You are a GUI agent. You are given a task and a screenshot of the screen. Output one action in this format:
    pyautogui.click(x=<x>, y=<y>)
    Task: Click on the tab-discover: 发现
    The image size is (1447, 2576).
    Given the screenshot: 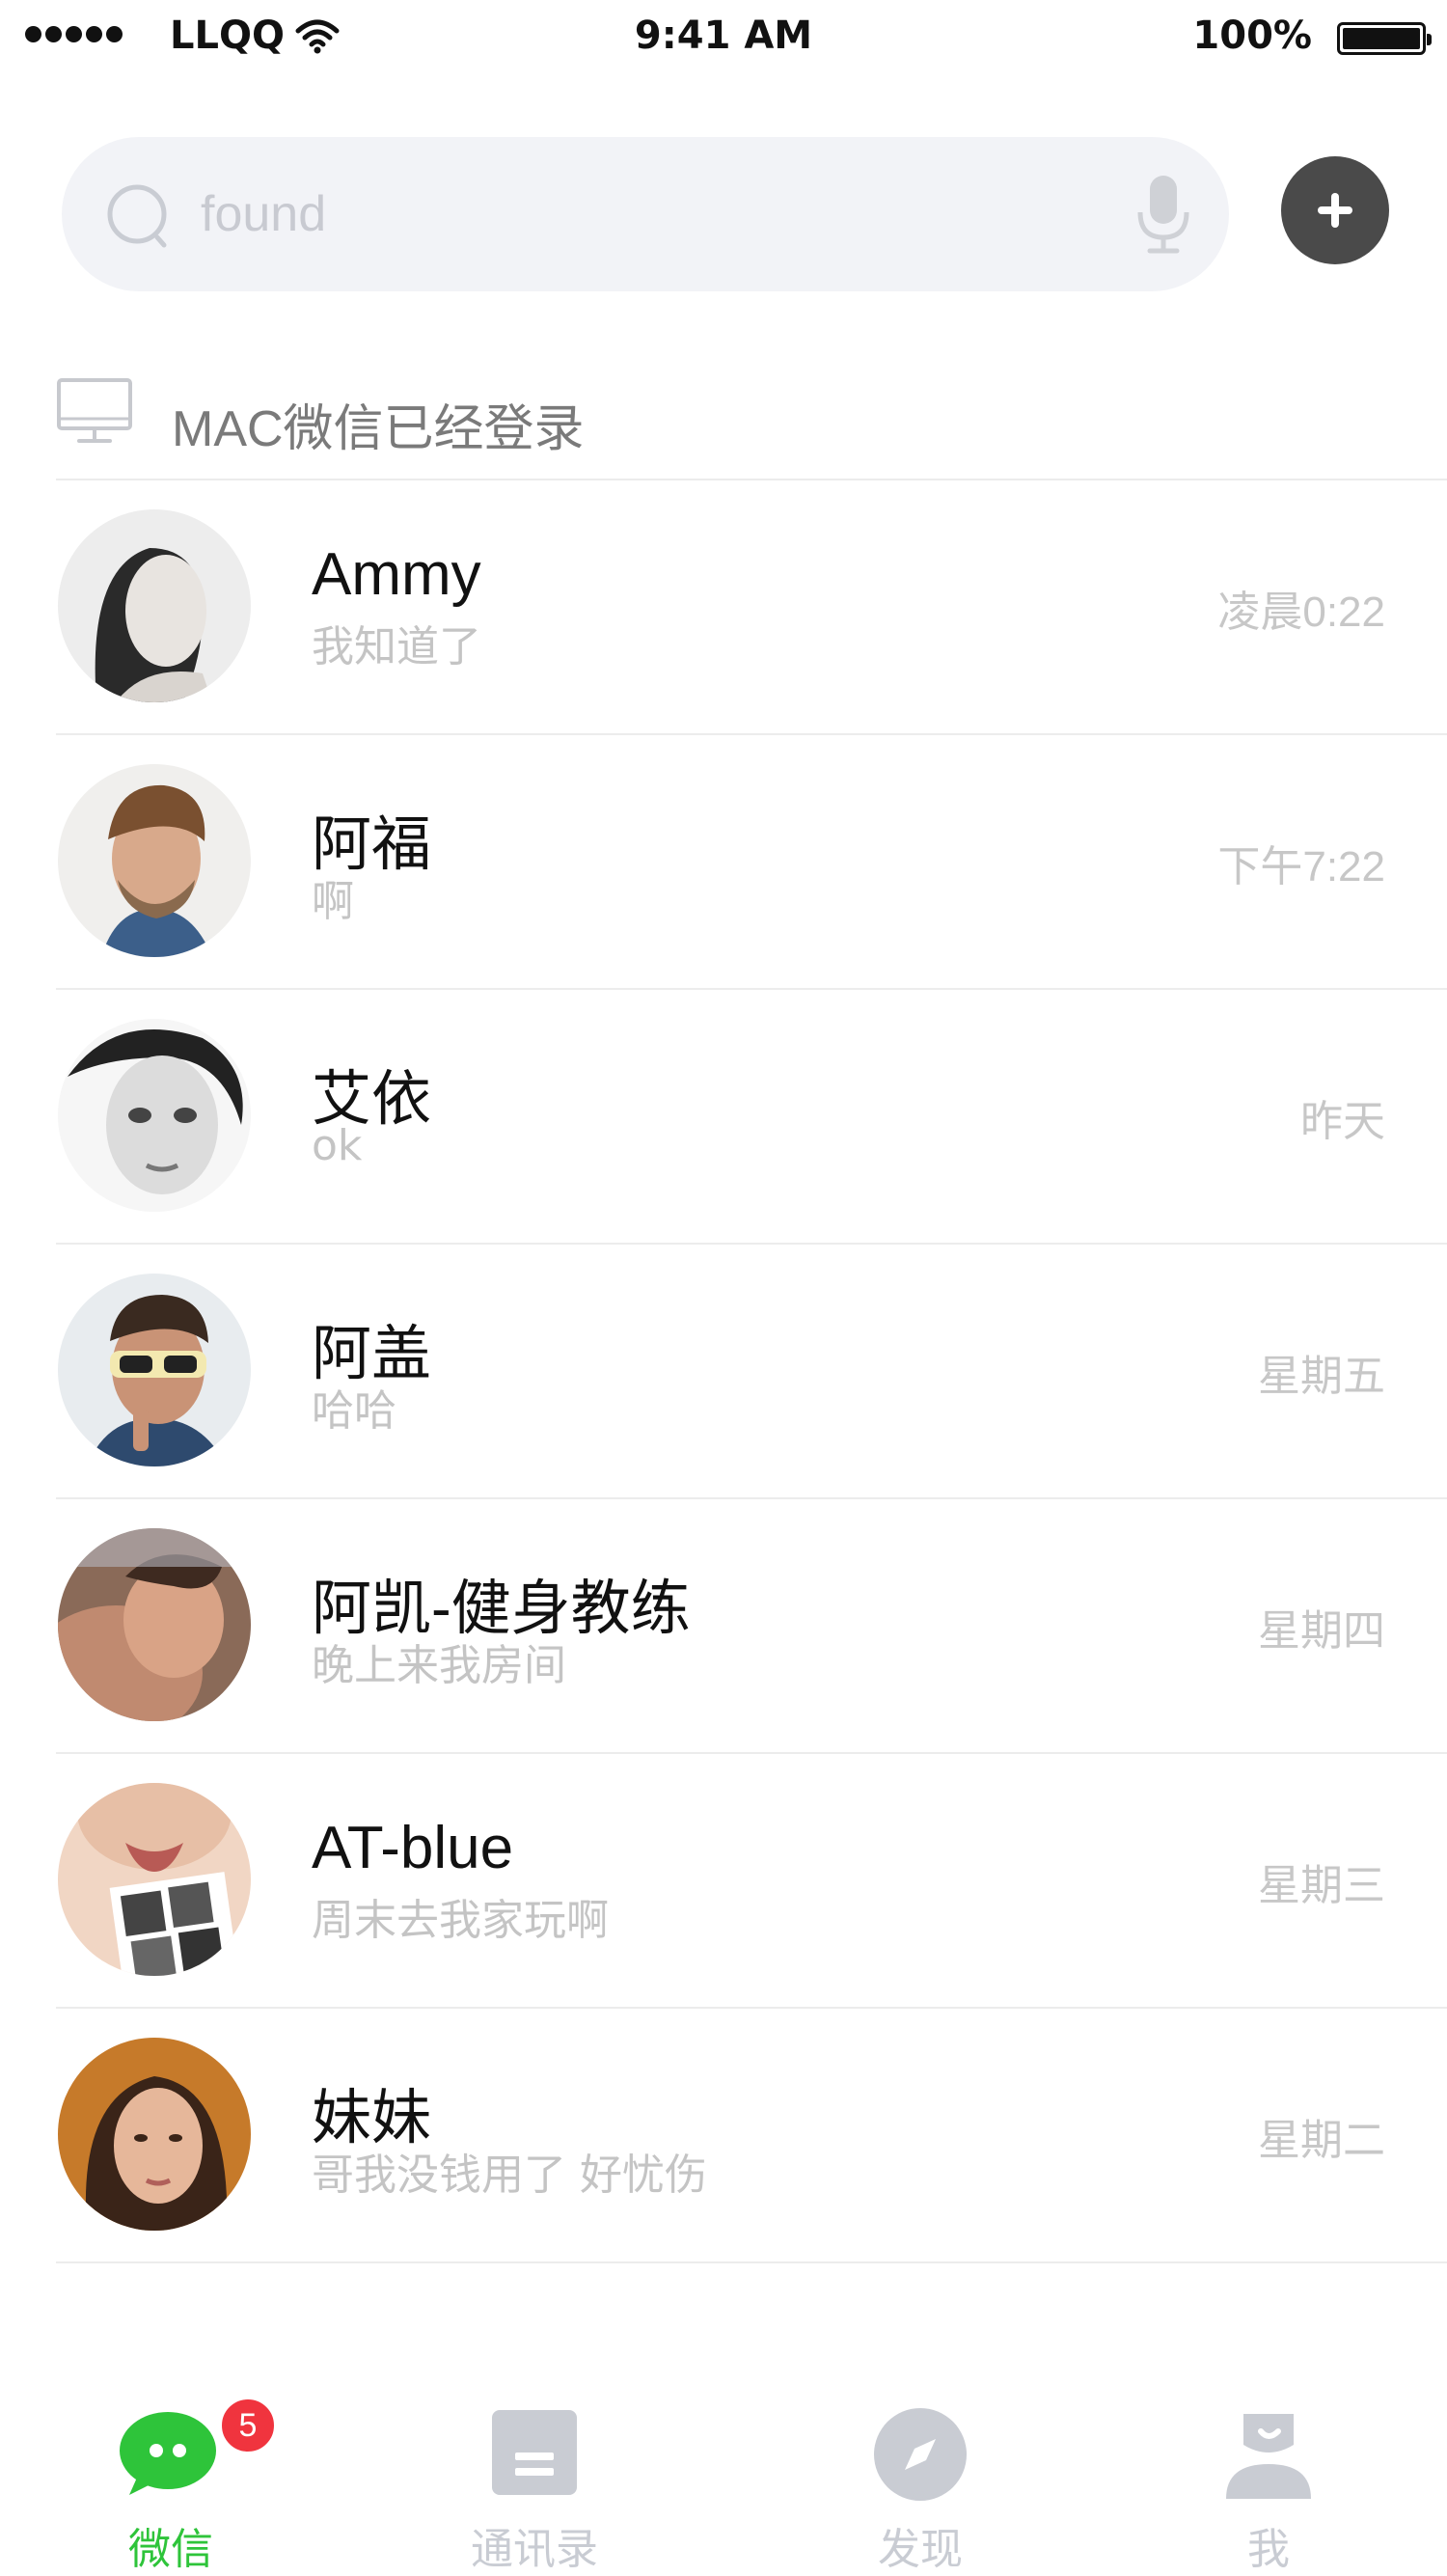 What is the action you would take?
    pyautogui.click(x=920, y=2476)
    